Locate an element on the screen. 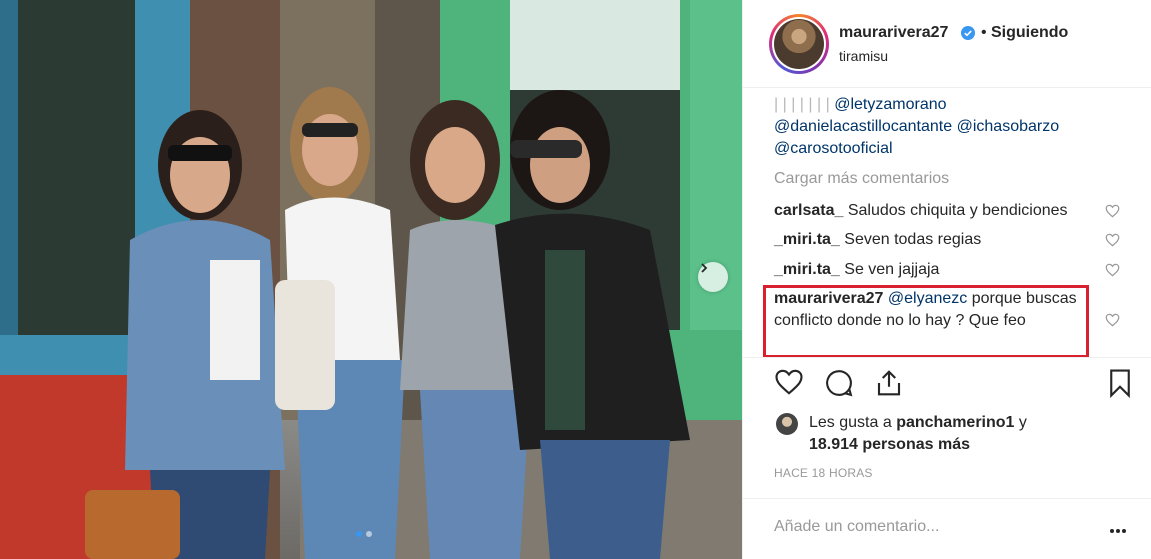  comment-bubble-icon is located at coordinates (839, 385).